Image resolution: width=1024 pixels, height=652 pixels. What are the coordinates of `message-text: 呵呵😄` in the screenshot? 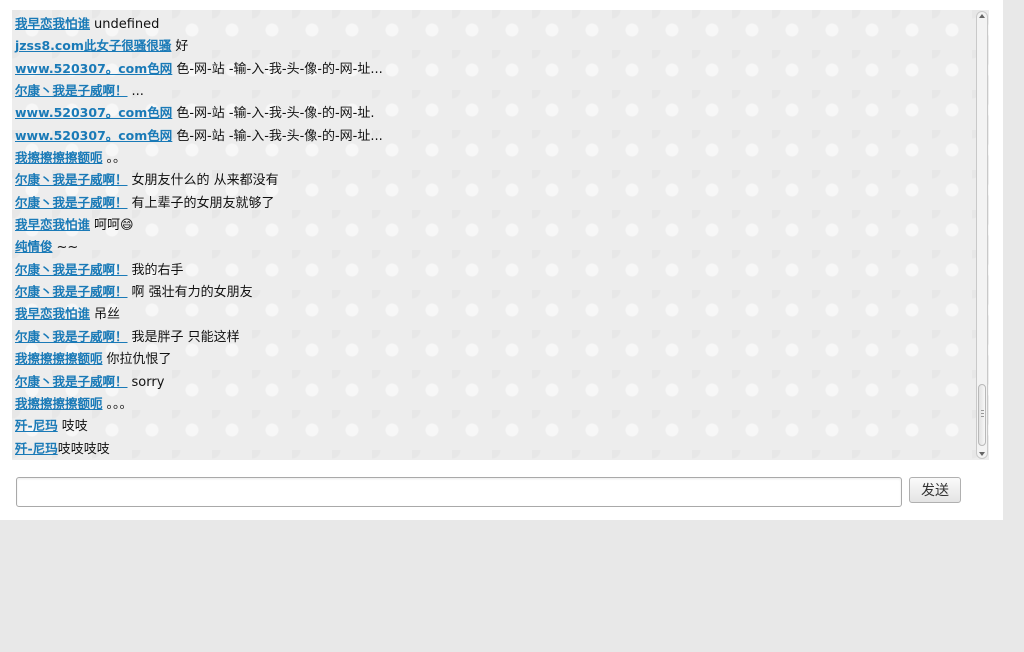 It's located at (114, 226).